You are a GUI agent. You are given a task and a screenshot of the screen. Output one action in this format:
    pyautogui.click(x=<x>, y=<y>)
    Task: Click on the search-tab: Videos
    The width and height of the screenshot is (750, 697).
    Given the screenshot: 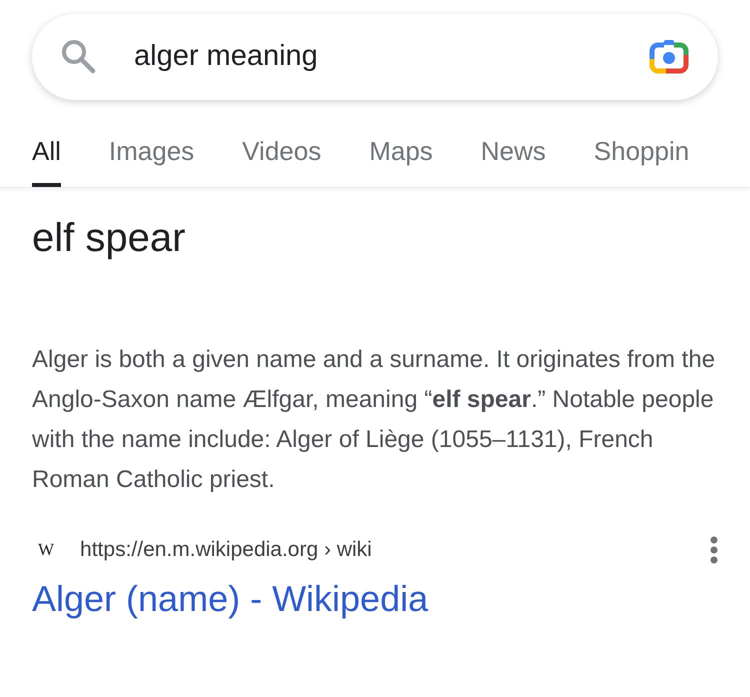 What is the action you would take?
    pyautogui.click(x=282, y=152)
    